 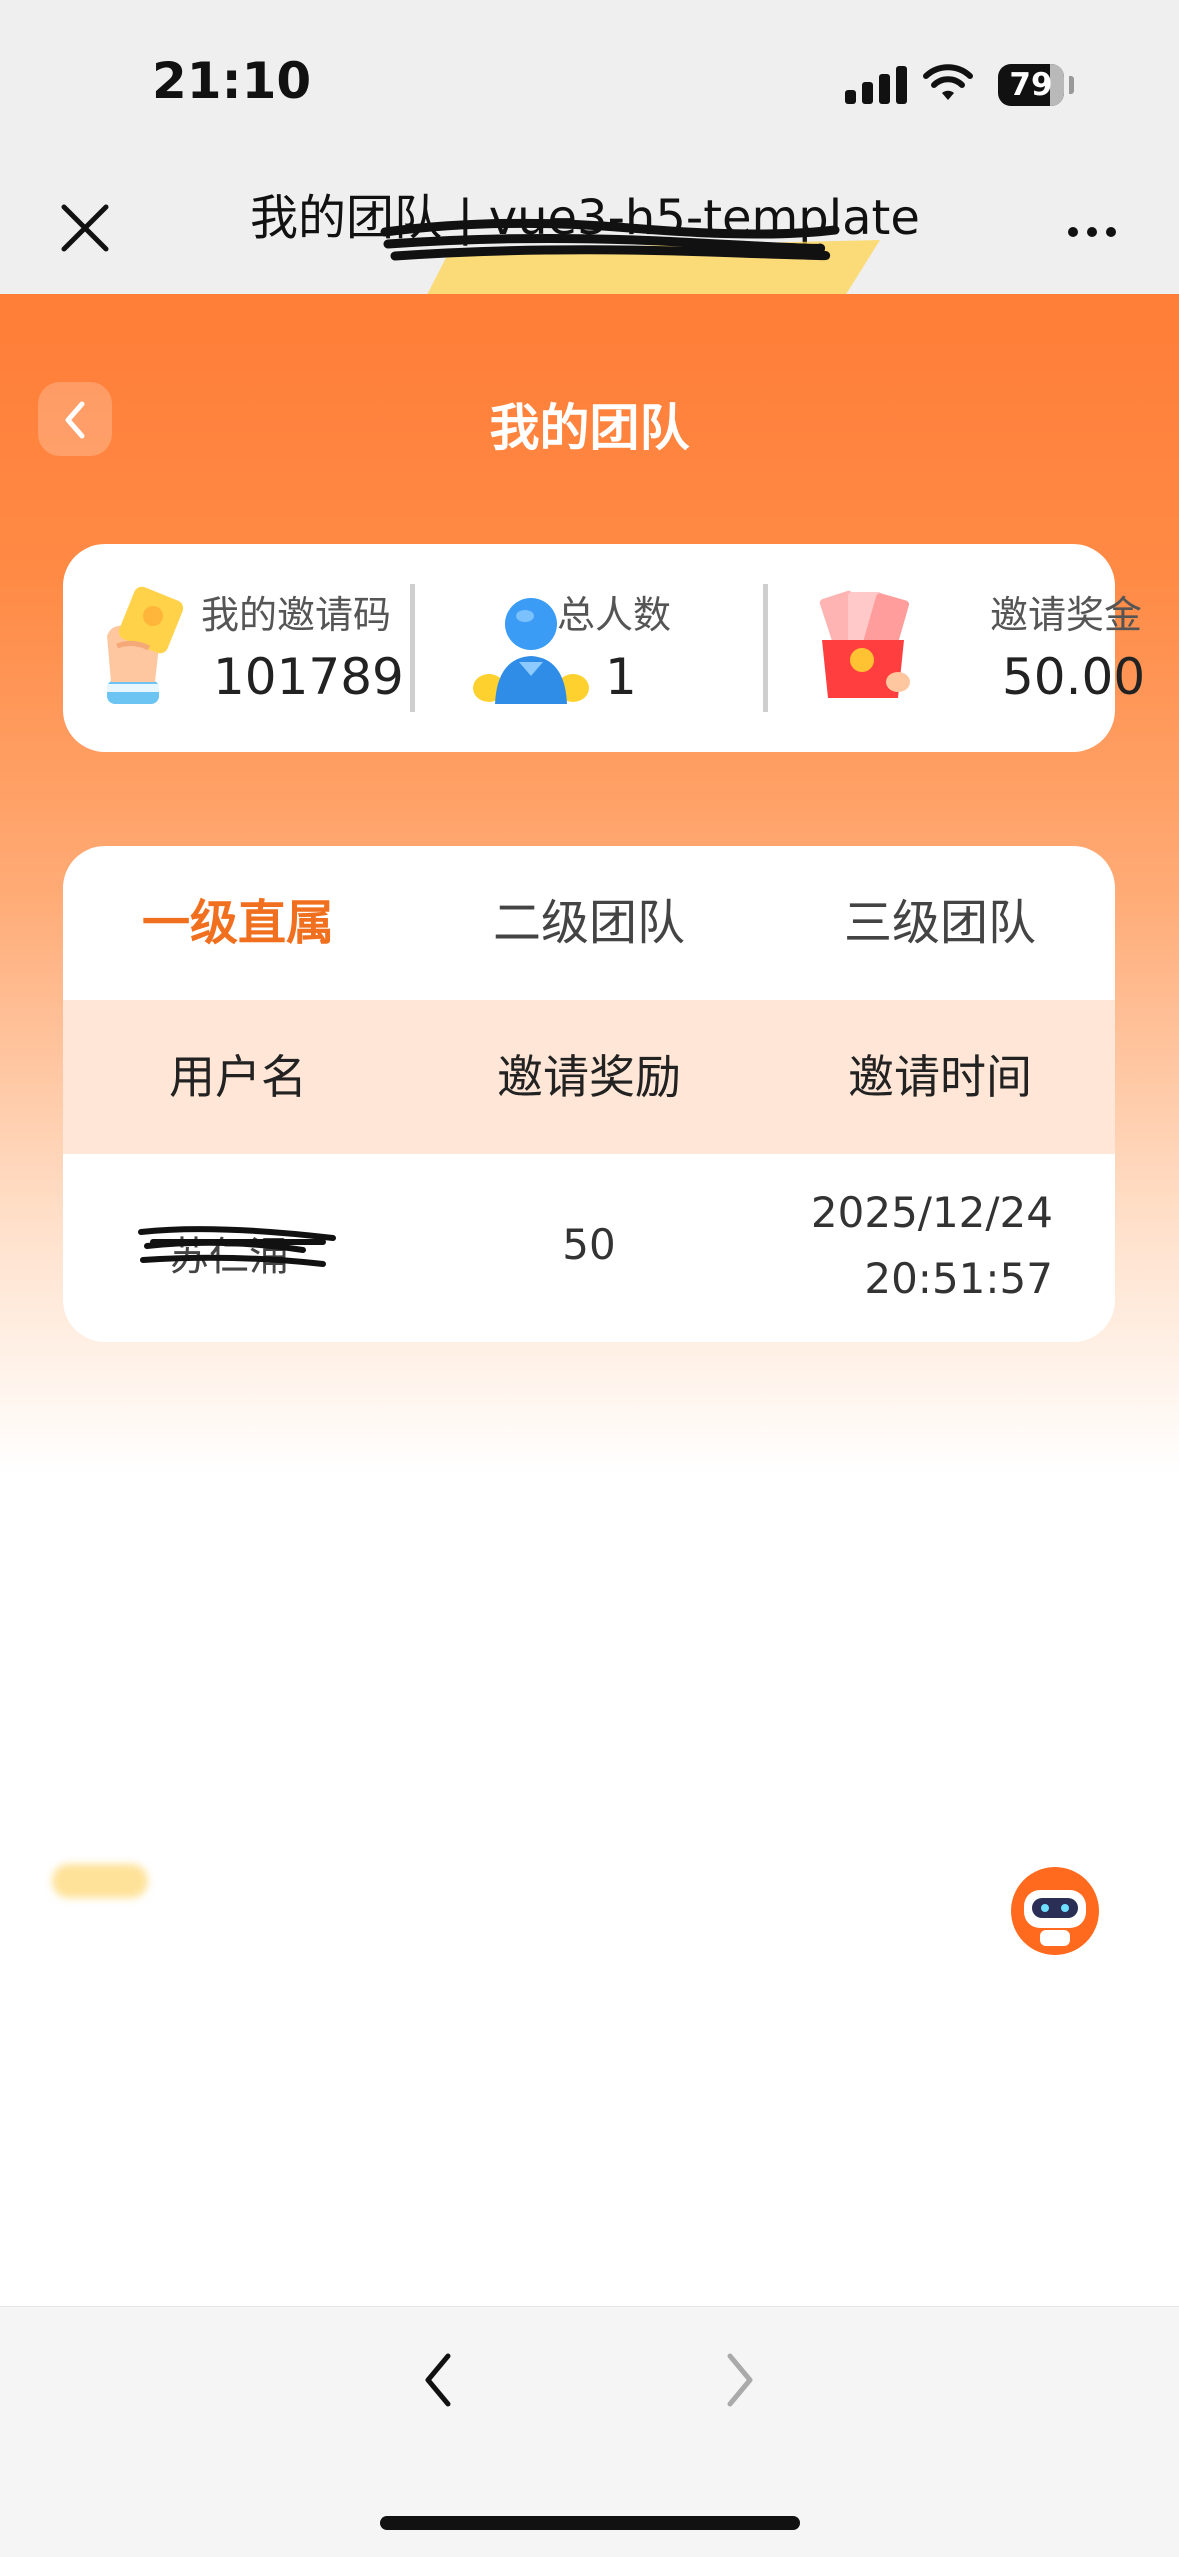 What do you see at coordinates (590, 2523) in the screenshot?
I see `home-indicator` at bounding box center [590, 2523].